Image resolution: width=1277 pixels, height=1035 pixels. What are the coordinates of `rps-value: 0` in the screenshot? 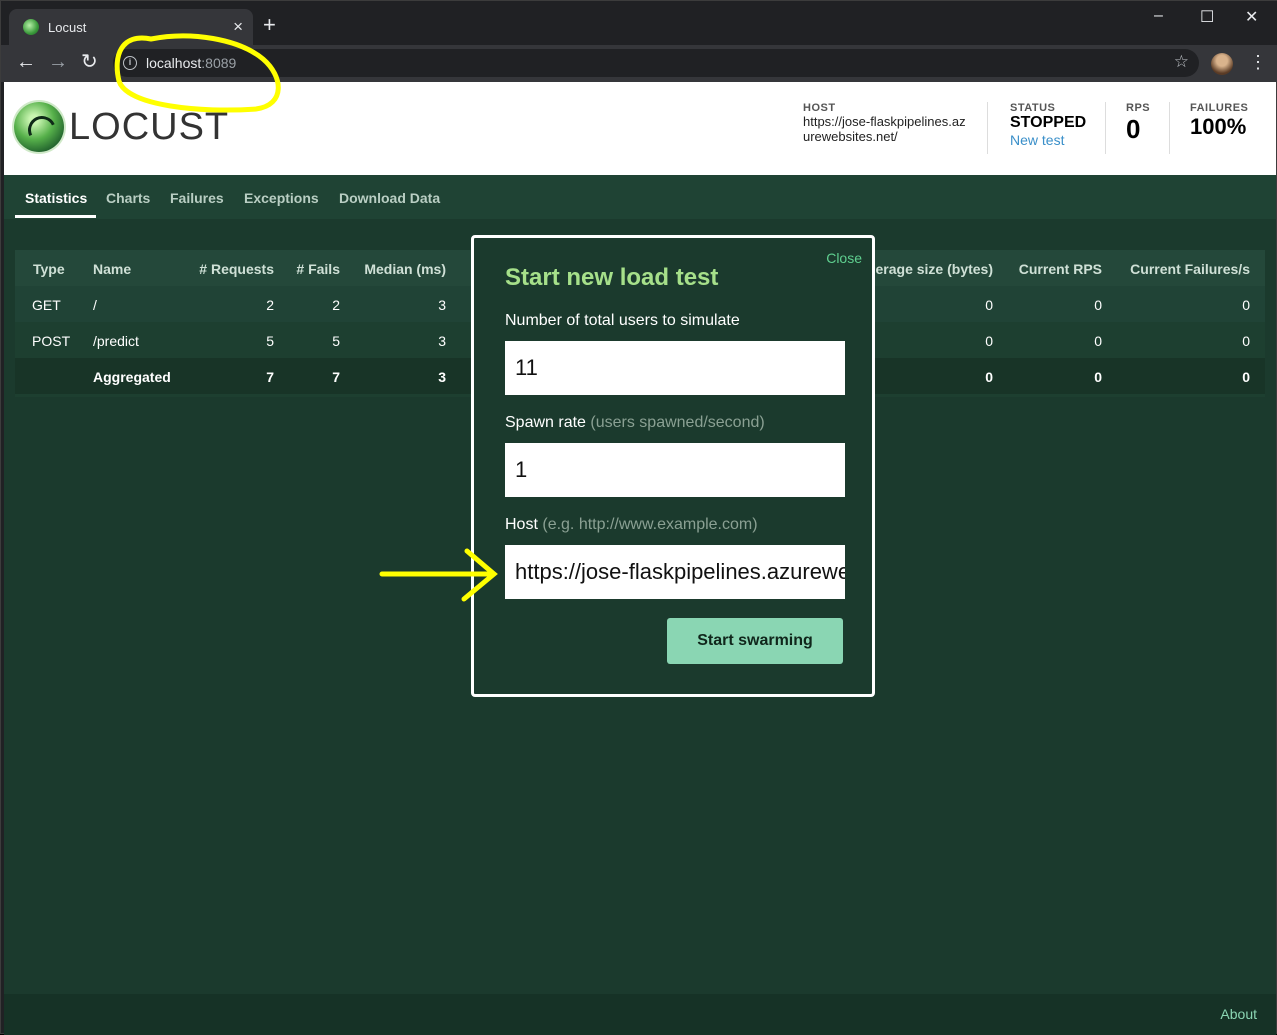 It's located at (1133, 129).